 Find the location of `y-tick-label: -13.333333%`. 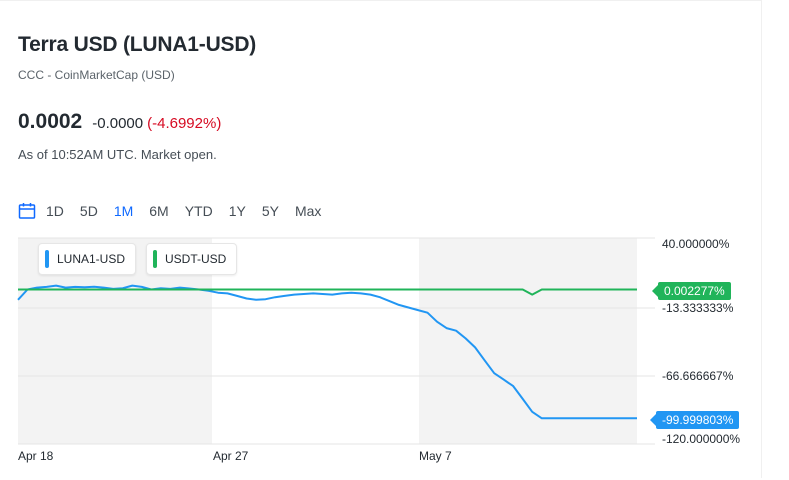

y-tick-label: -13.333333% is located at coordinates (698, 308).